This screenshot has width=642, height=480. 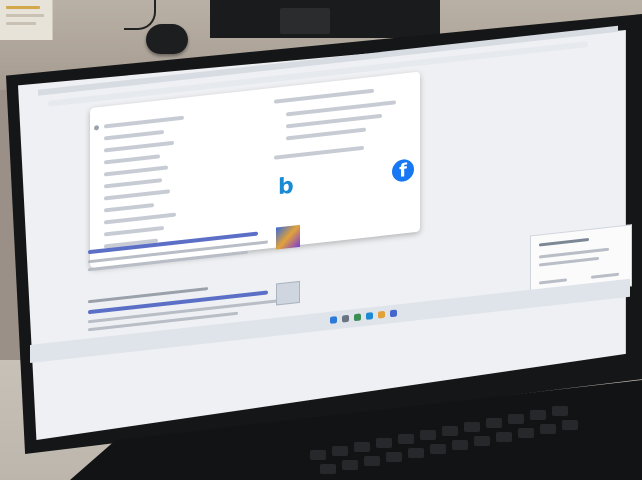 I want to click on notification-title, so click(x=564, y=242).